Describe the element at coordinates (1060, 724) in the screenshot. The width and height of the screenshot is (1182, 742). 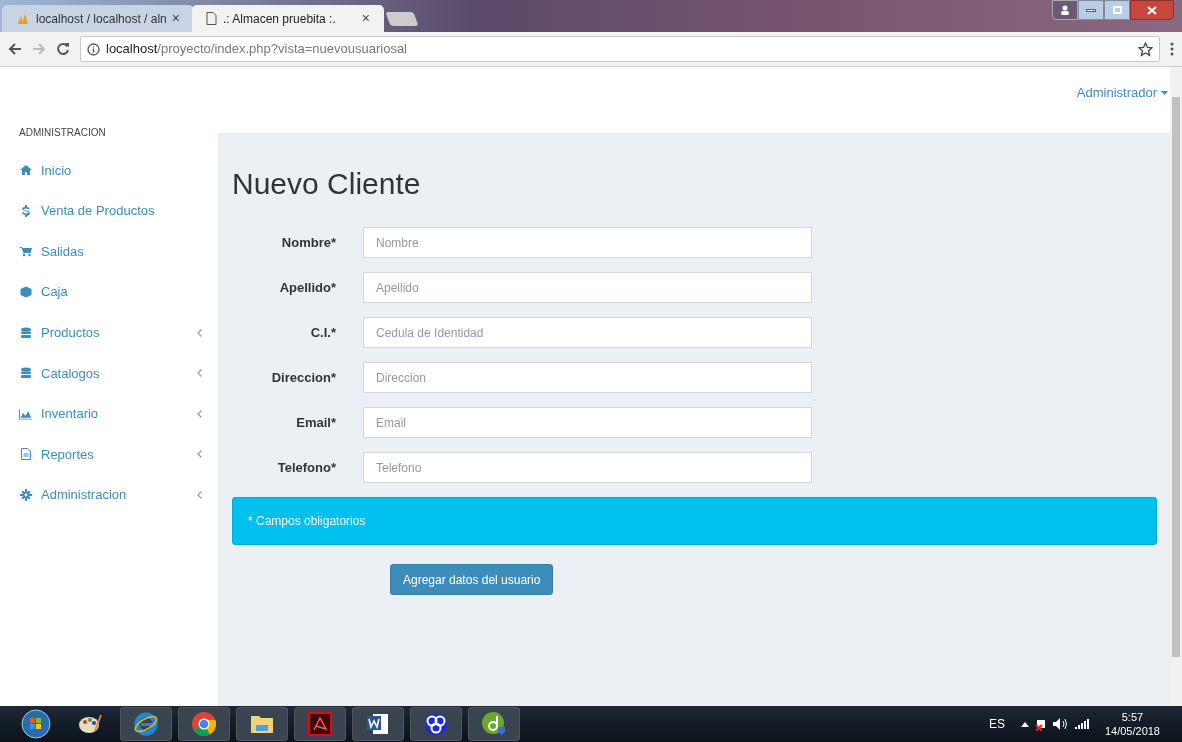
I see `speaker-icon` at that location.